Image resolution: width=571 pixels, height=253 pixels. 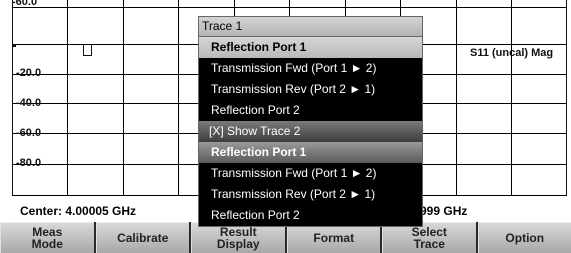 I want to click on stop-frequency: 999 GHz, so click(x=444, y=211).